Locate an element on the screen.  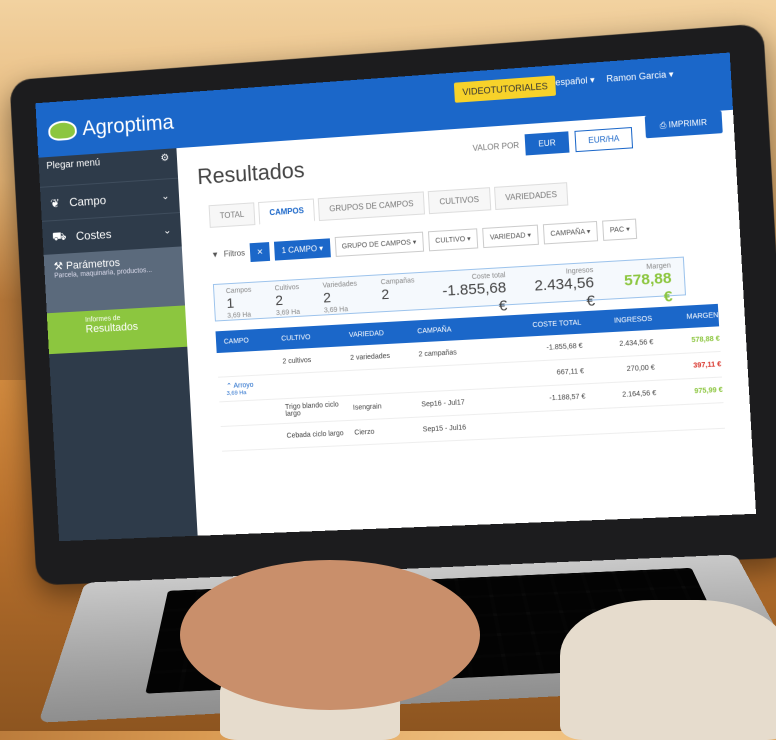
campo-filter-chip: 1 CAMPO ▾ is located at coordinates (302, 249).